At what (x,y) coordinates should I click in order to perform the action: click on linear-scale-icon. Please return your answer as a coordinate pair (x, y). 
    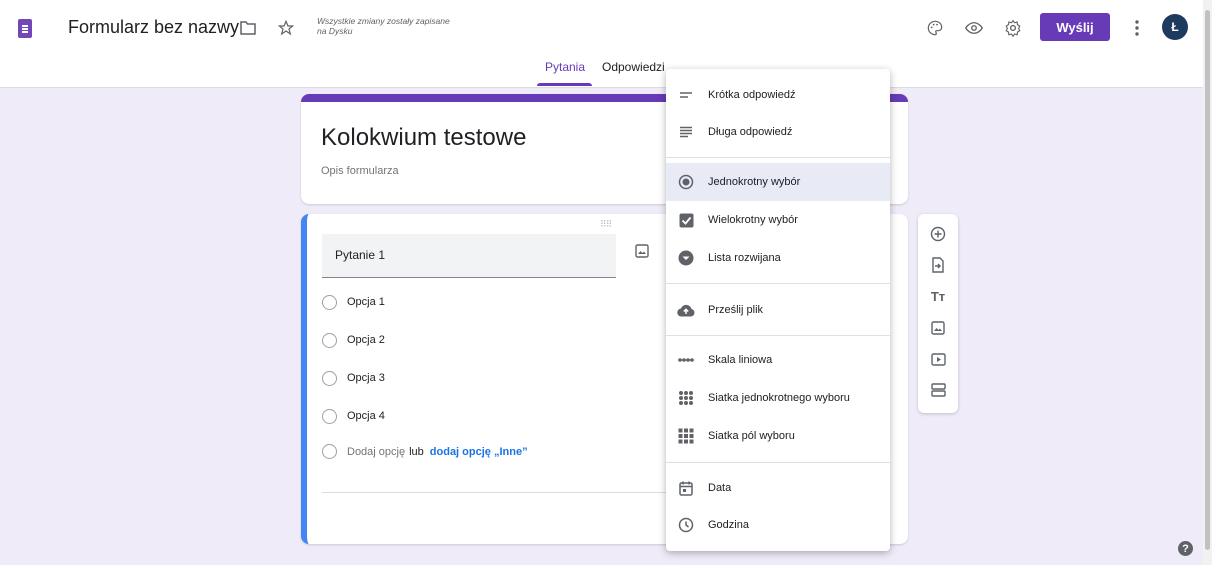
    Looking at the image, I should click on (686, 360).